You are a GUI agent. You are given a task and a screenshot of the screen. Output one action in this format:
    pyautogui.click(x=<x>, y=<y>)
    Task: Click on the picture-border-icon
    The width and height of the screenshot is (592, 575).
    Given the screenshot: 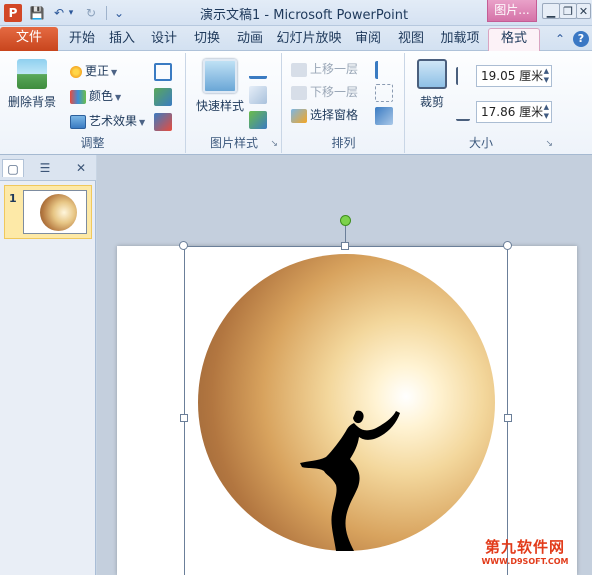 What is the action you would take?
    pyautogui.click(x=258, y=70)
    